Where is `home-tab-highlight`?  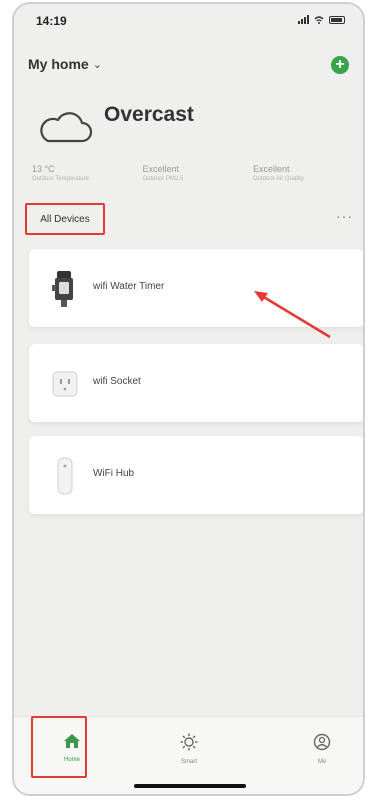 home-tab-highlight is located at coordinates (59, 747).